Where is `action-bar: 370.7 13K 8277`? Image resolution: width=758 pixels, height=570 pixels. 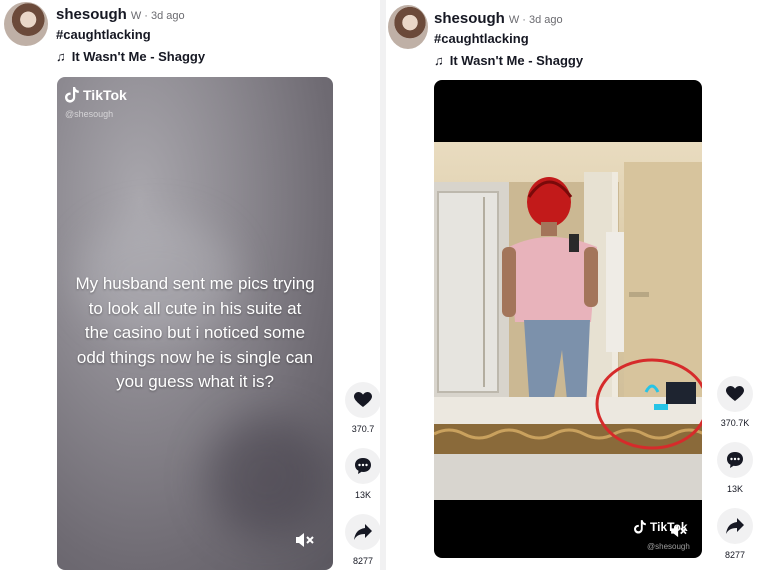
action-bar: 370.7 13K 8277 is located at coordinates (362, 476).